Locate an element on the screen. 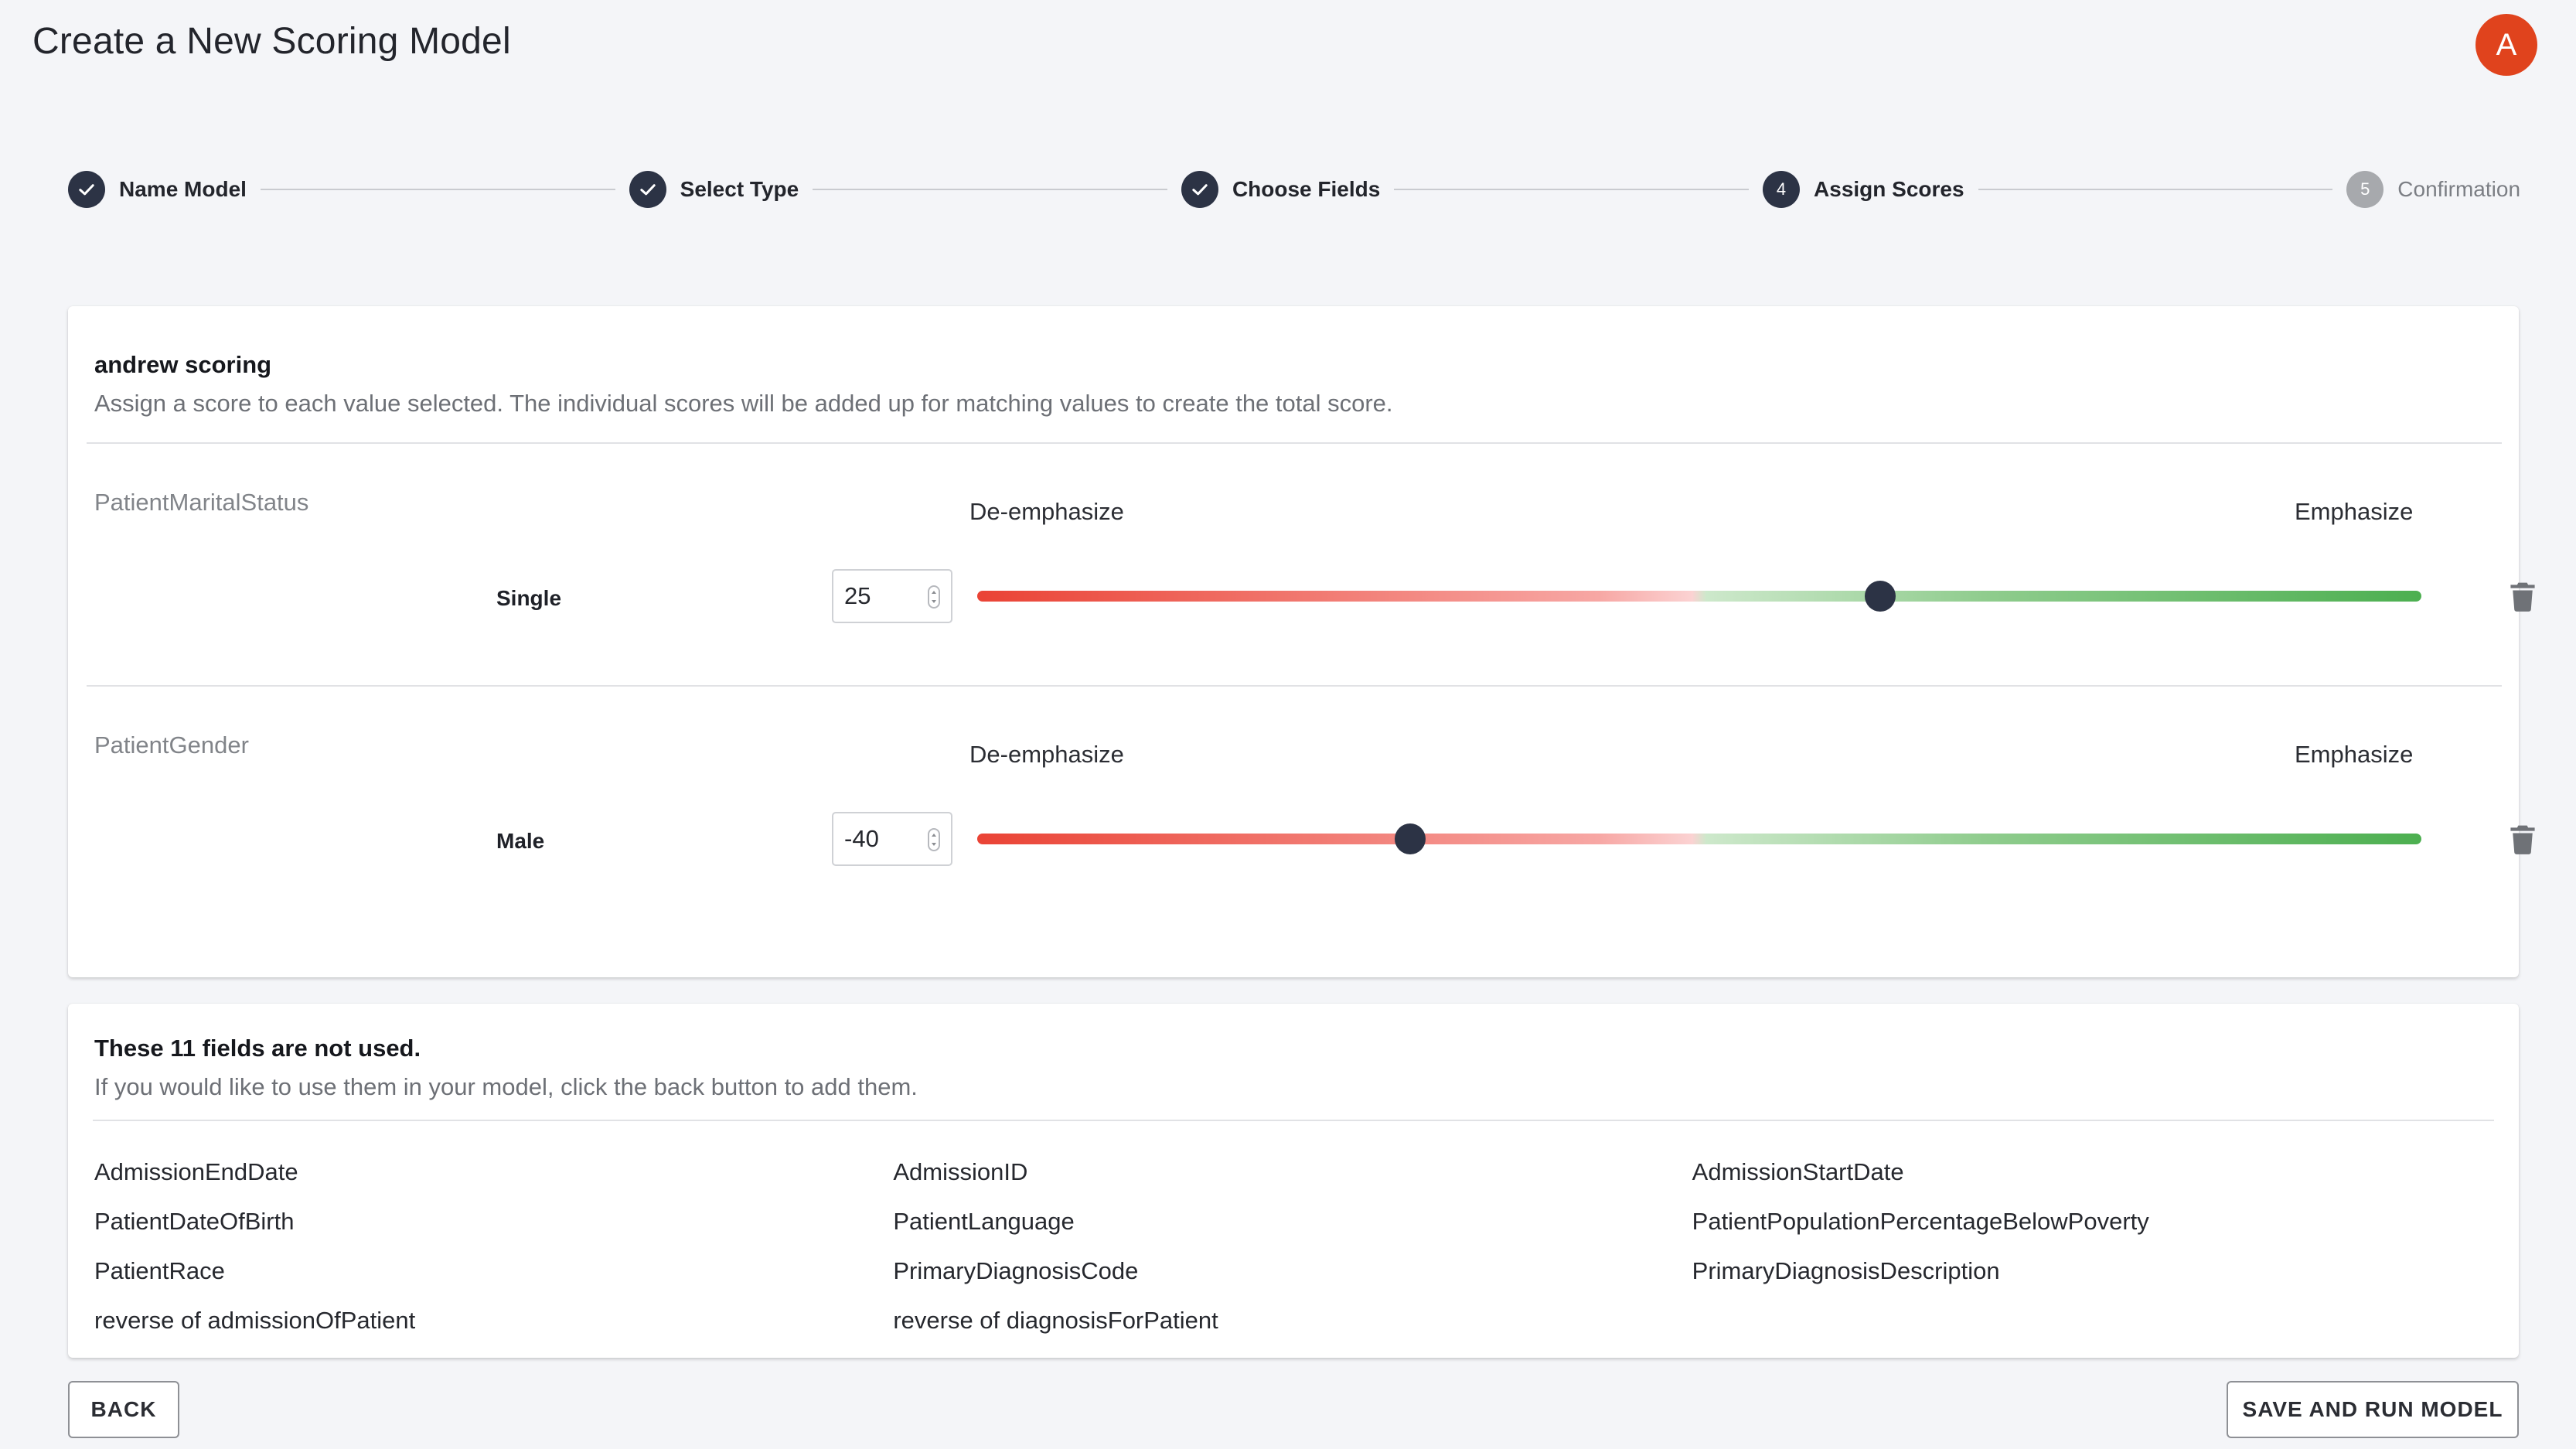 This screenshot has height=1449, width=2576. unused-field: PatientDateOfBirth is located at coordinates (194, 1221).